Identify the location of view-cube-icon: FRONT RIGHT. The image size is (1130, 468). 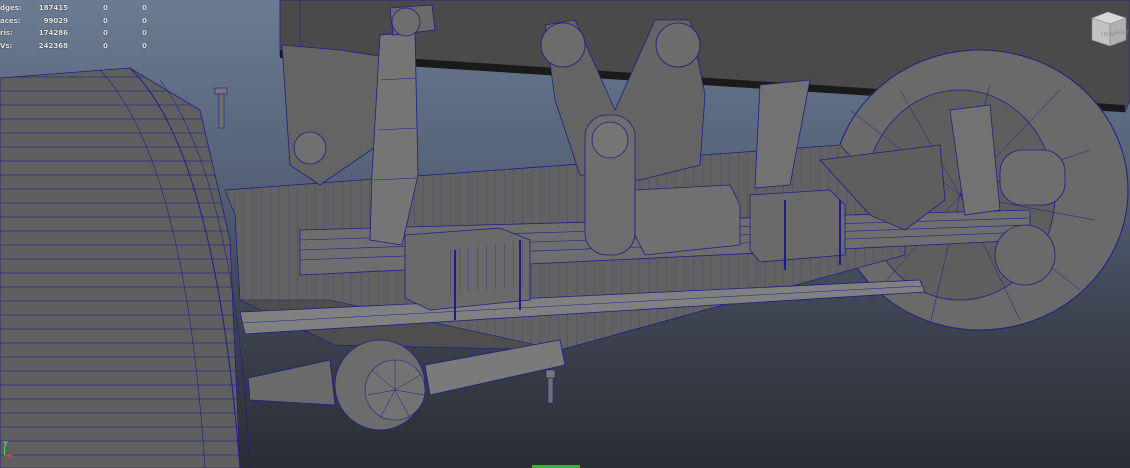
(1110, 29).